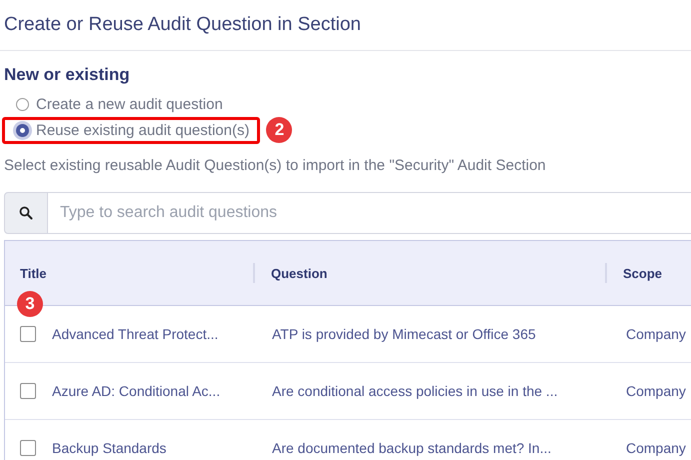  Describe the element at coordinates (275, 165) in the screenshot. I see `hint-text: Select existing reusable Audit Question(s) to import in the "Security" Audit Section` at that location.